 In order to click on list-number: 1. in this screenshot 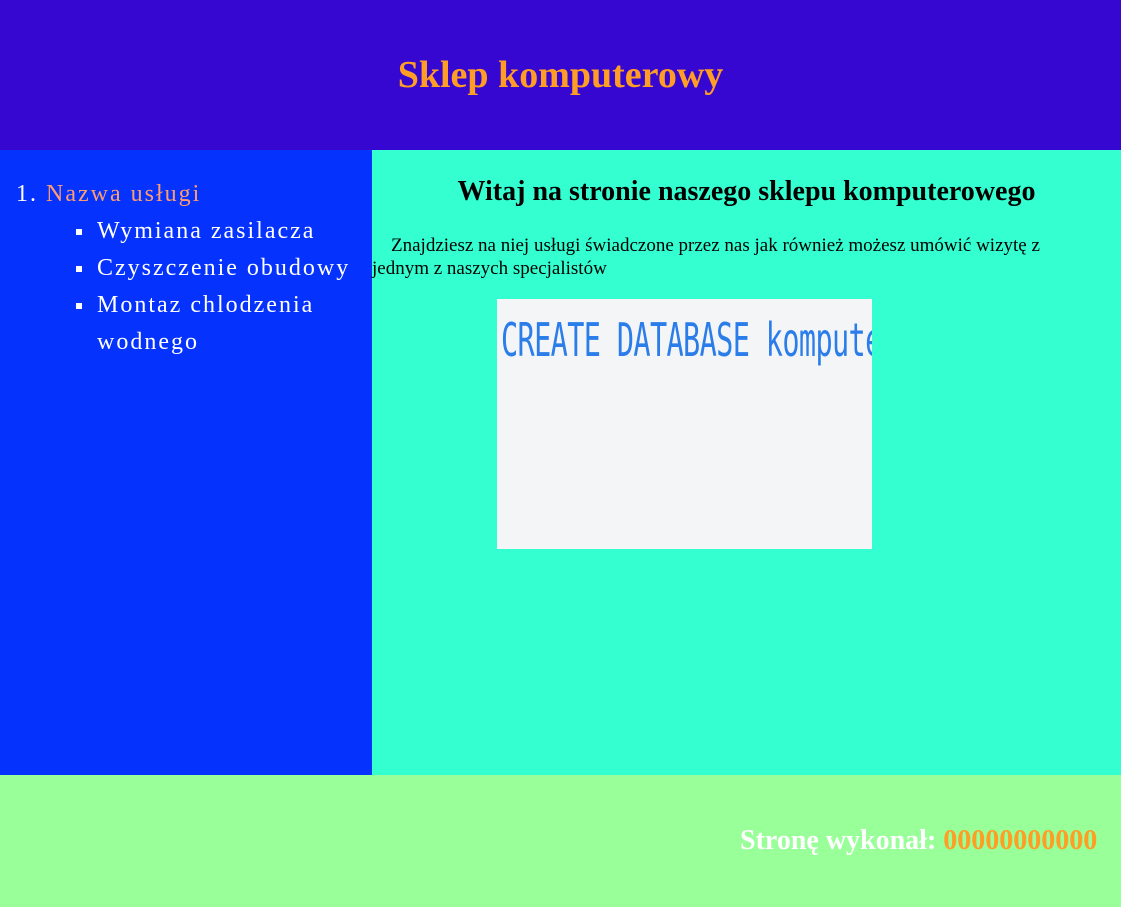, I will do `click(27, 194)`.